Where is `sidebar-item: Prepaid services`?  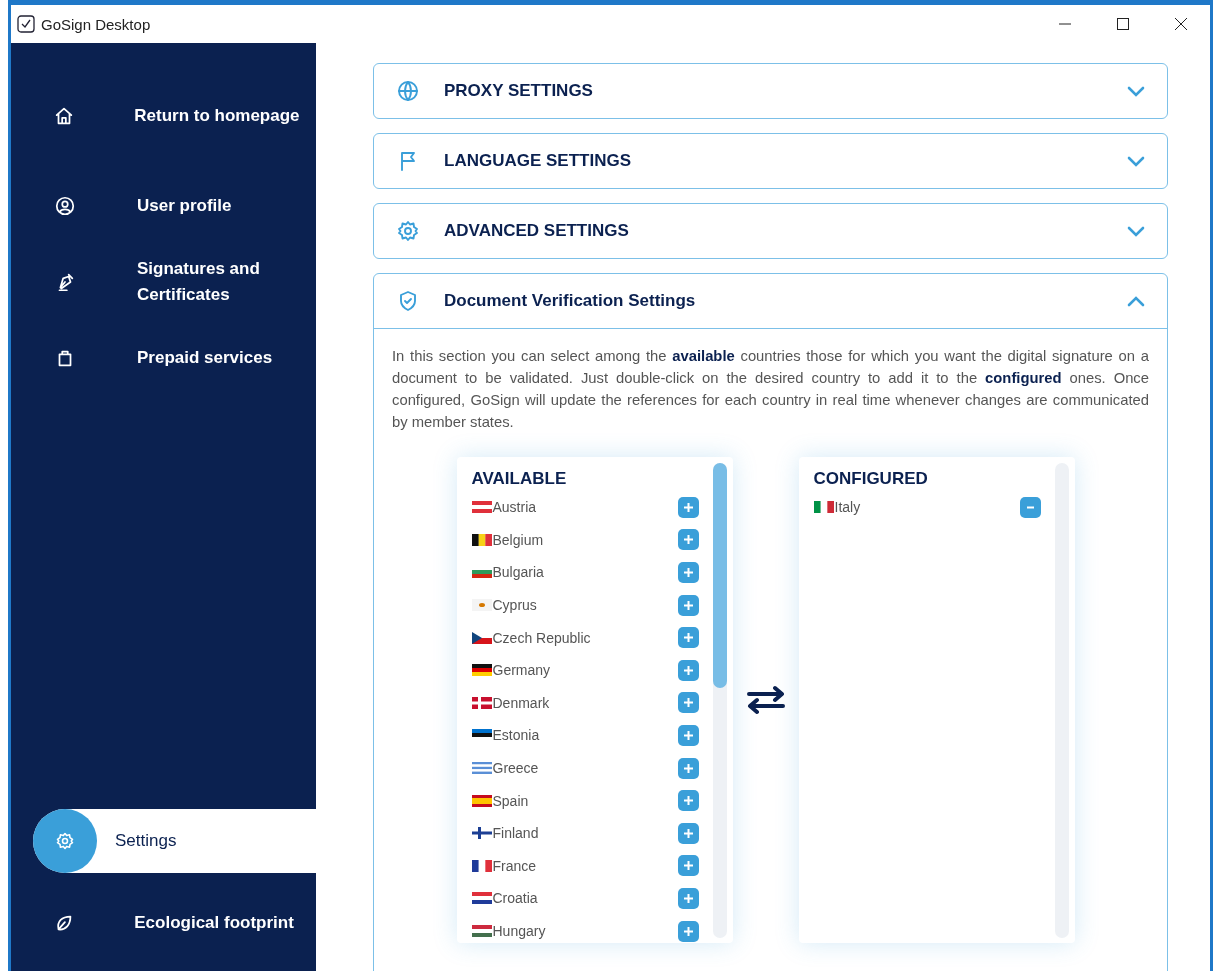
sidebar-item: Prepaid services is located at coordinates (163, 358).